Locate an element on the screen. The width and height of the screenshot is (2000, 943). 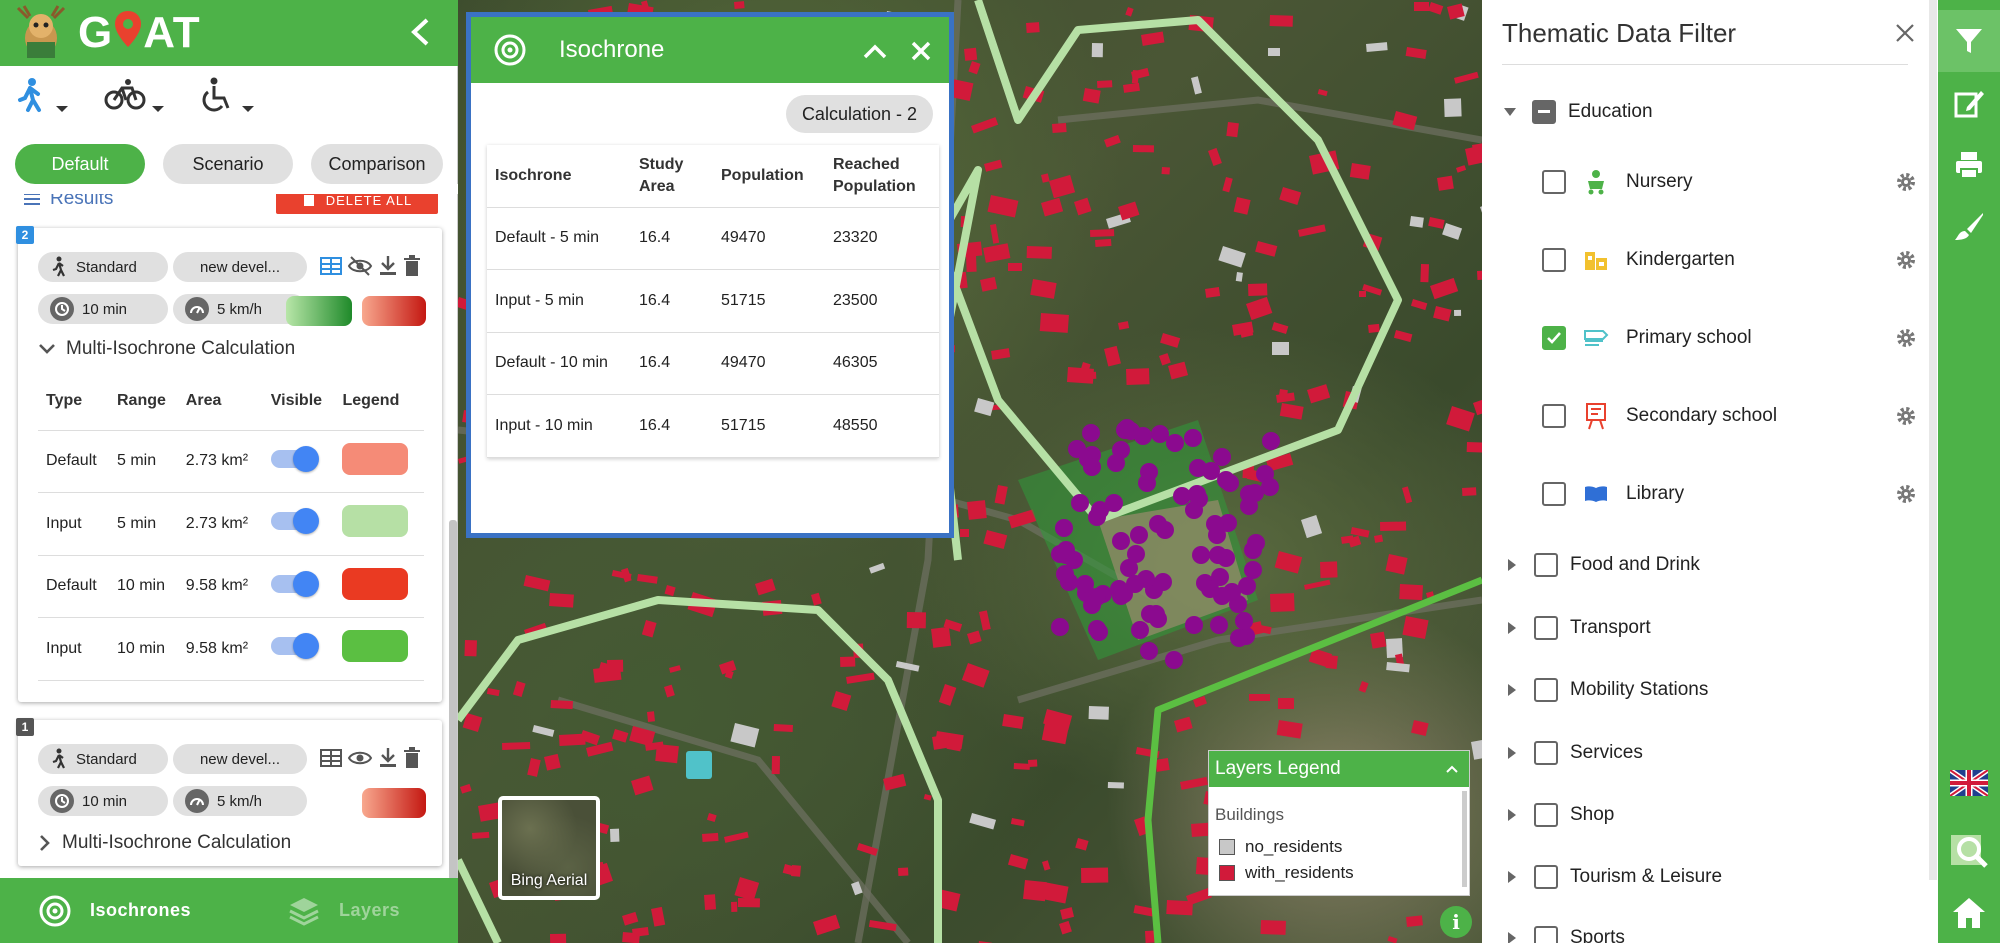
nursery-checkbox is located at coordinates (1554, 182).